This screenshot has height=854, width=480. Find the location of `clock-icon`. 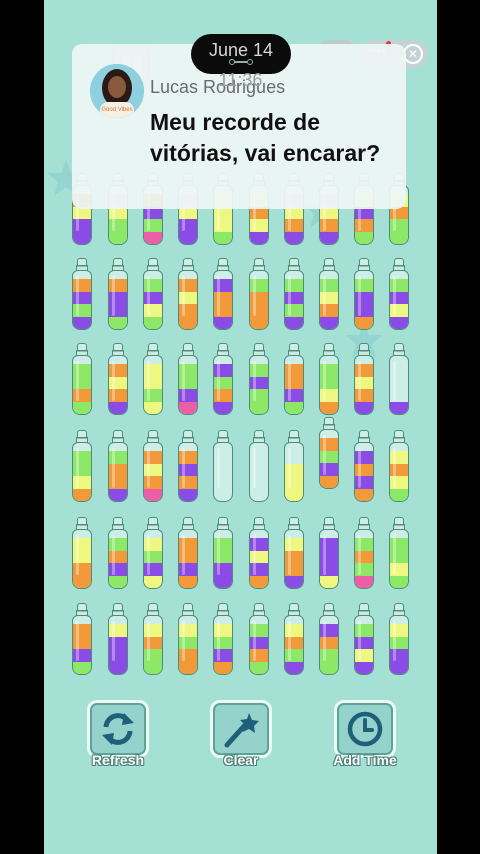

clock-icon is located at coordinates (365, 729).